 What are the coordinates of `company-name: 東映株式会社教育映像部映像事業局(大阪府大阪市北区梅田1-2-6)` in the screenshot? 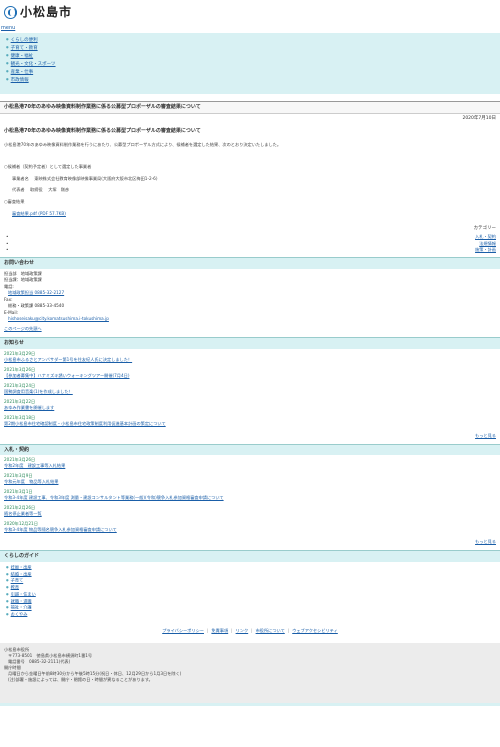 It's located at (96, 178).